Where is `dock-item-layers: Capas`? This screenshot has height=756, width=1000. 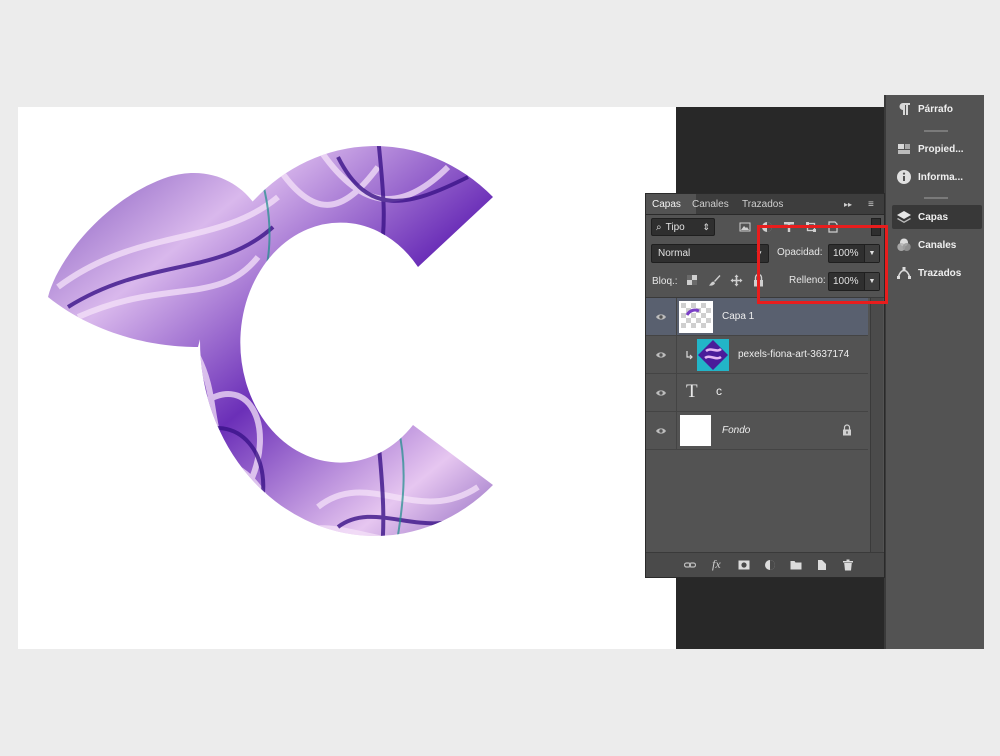 dock-item-layers: Capas is located at coordinates (937, 217).